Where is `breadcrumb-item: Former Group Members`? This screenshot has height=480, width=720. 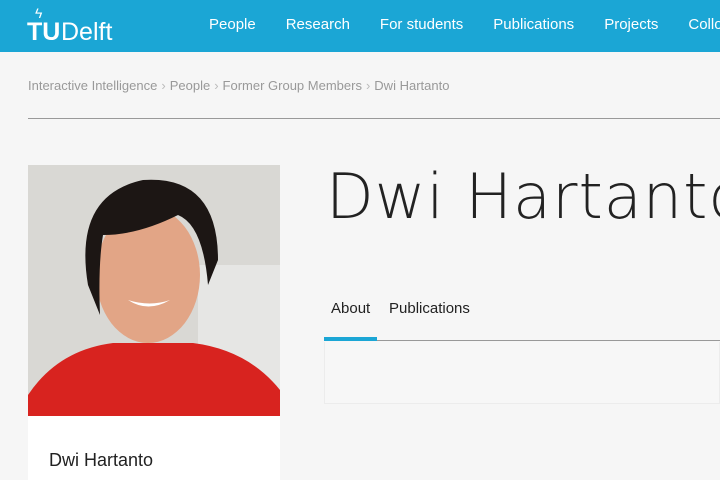 breadcrumb-item: Former Group Members is located at coordinates (292, 85).